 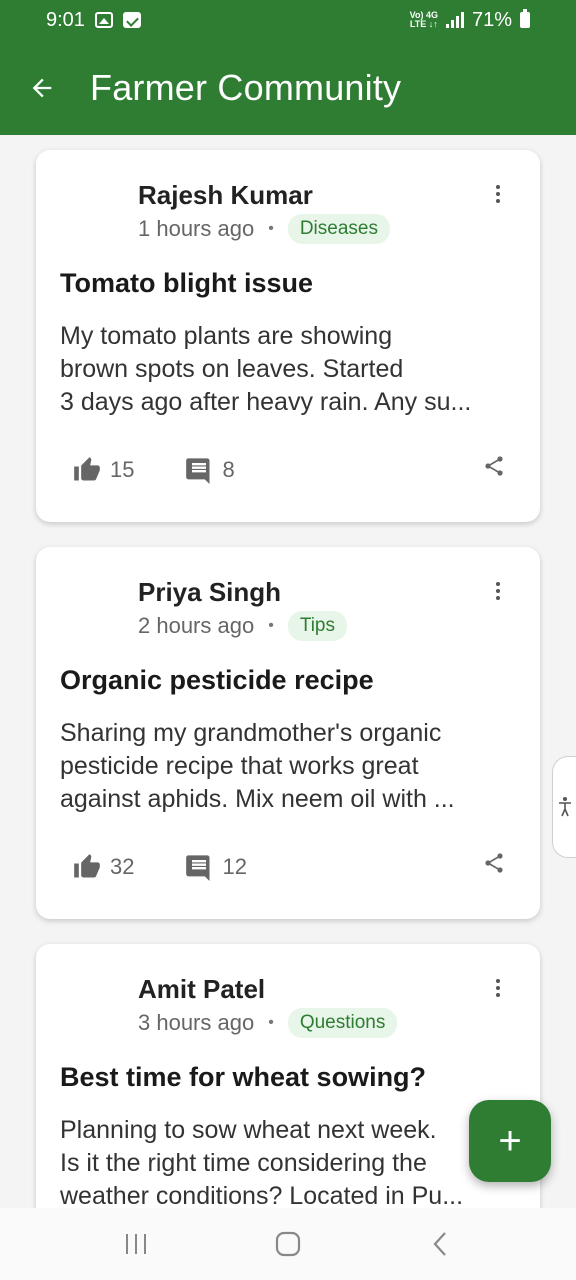 What do you see at coordinates (65, 19) in the screenshot?
I see `status-time: 9:01` at bounding box center [65, 19].